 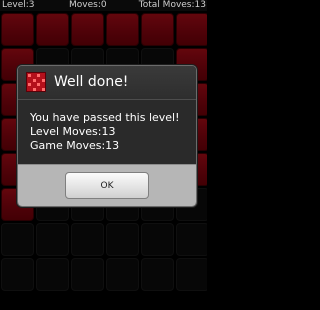 I want to click on dialog-button-bar: OK, so click(x=107, y=185).